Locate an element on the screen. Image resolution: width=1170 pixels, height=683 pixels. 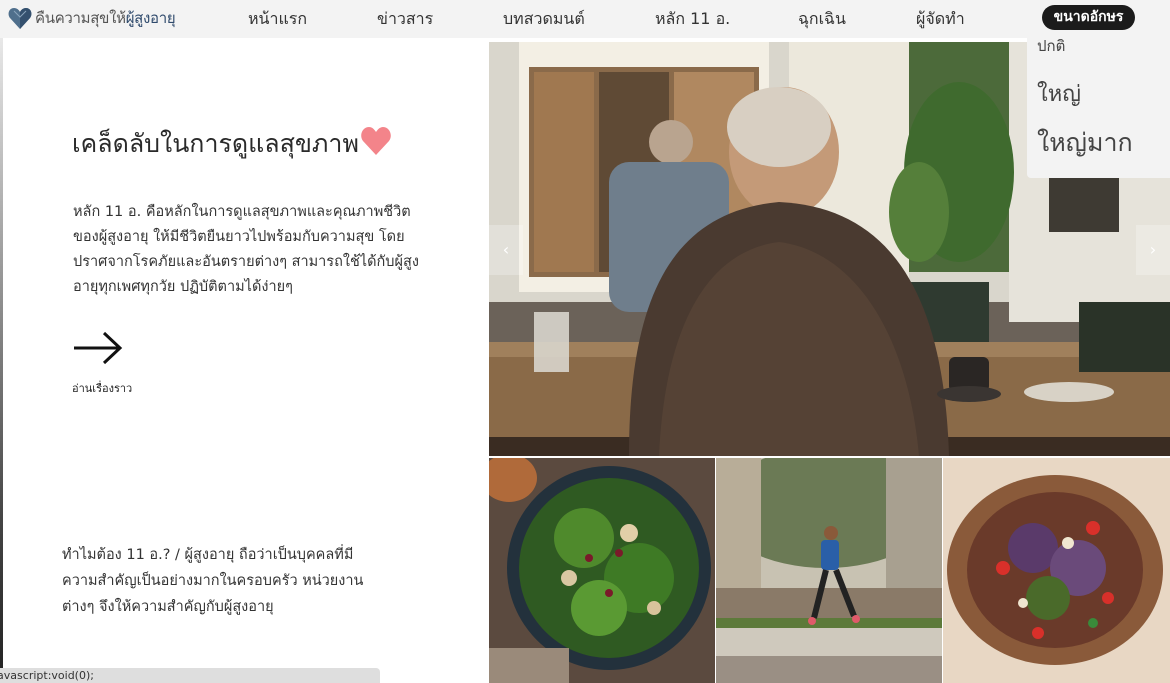
nav-news: ข่าวสาร is located at coordinates (405, 19).